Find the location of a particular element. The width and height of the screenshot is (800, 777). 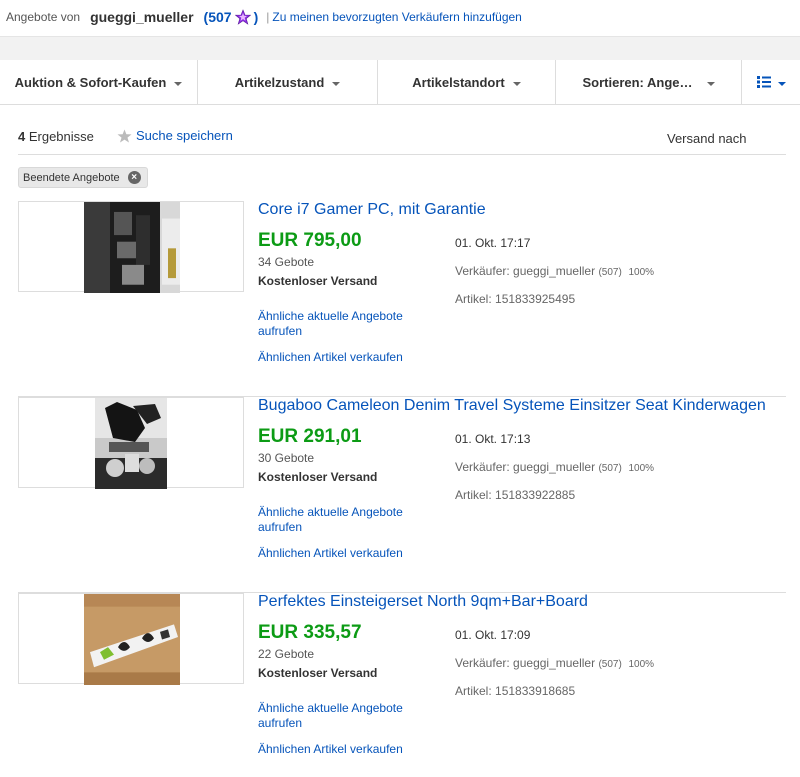

item-number: Artikel: 151833918685 is located at coordinates (515, 691).